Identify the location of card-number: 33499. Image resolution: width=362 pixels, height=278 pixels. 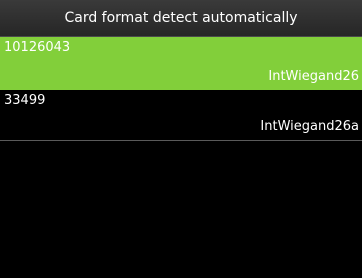
(25, 100).